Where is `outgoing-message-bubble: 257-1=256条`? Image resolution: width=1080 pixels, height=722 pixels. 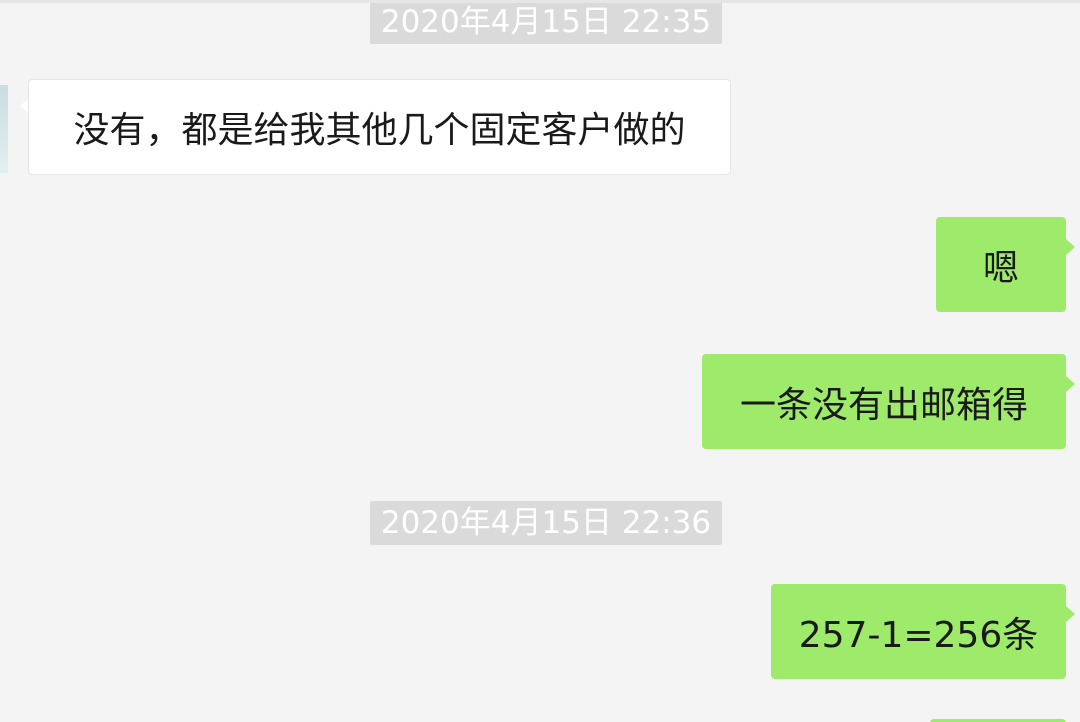 outgoing-message-bubble: 257-1=256条 is located at coordinates (918, 631).